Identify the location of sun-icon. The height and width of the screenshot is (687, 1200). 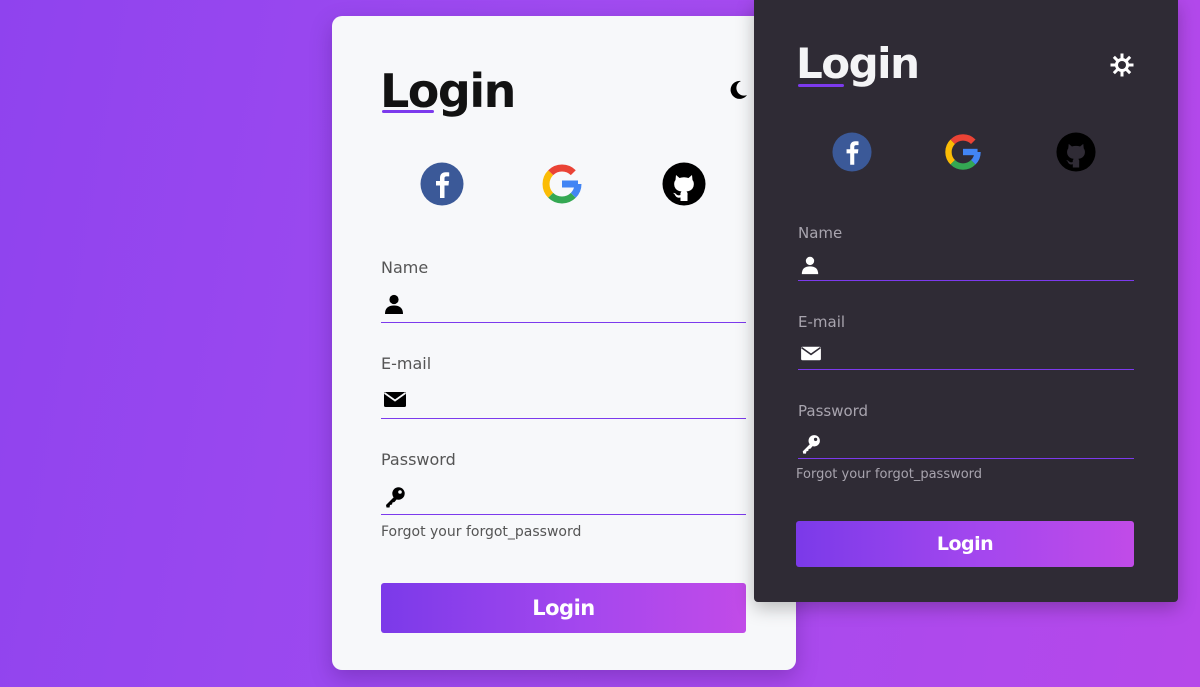
(1122, 65).